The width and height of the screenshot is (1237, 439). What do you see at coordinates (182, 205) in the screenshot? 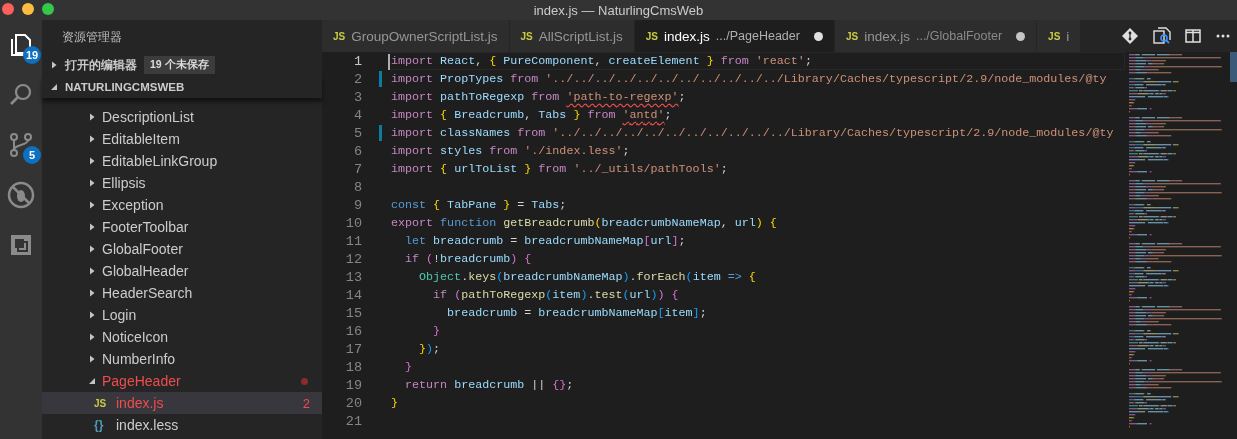
I see `folder-item: Exception` at bounding box center [182, 205].